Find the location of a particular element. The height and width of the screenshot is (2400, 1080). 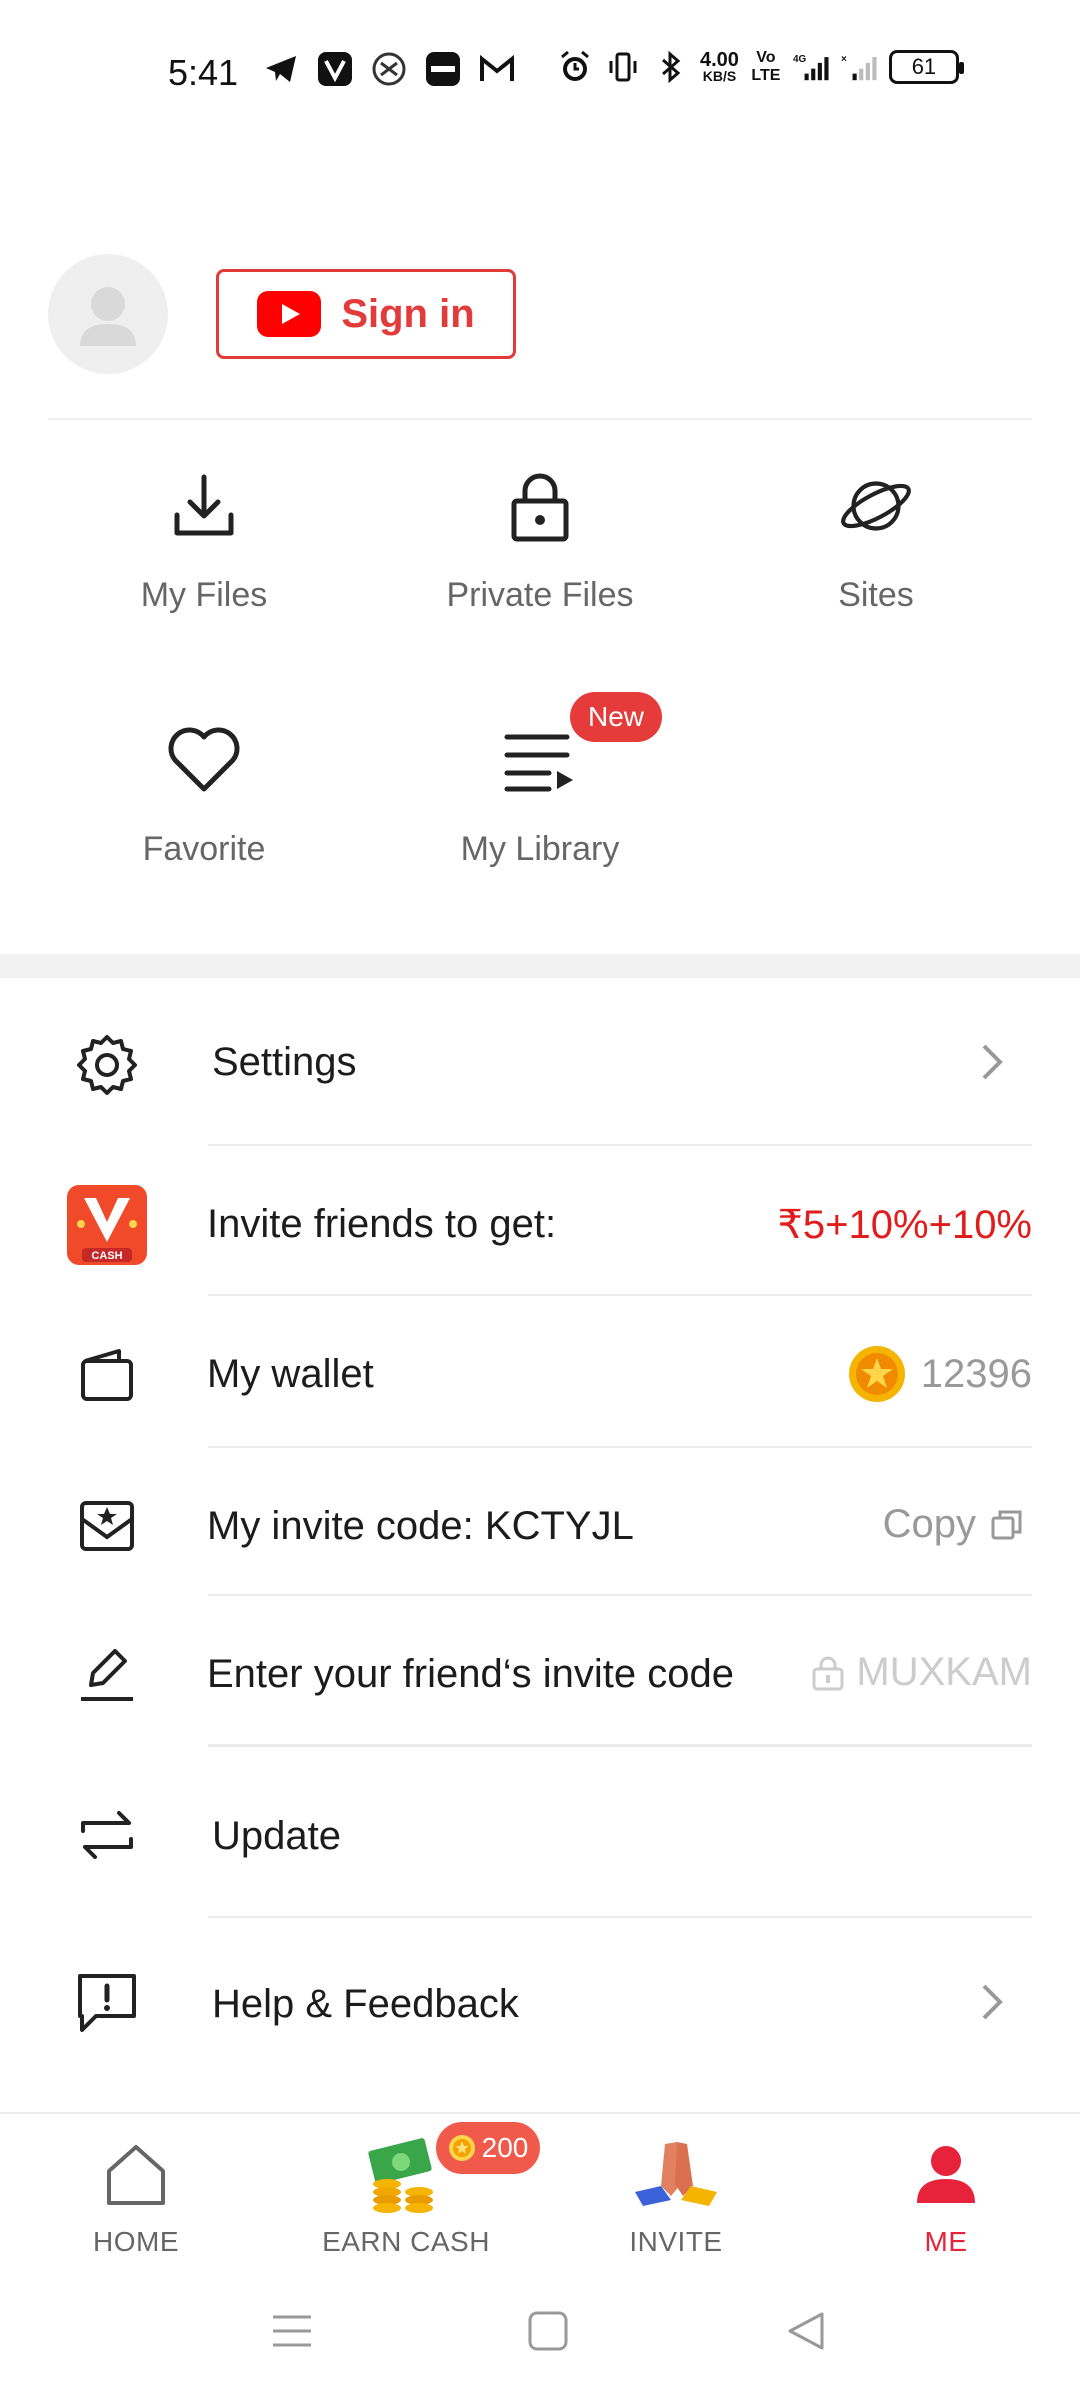

bottom-nav: HOME EARN CASH INVITE ME is located at coordinates (540, 2187).